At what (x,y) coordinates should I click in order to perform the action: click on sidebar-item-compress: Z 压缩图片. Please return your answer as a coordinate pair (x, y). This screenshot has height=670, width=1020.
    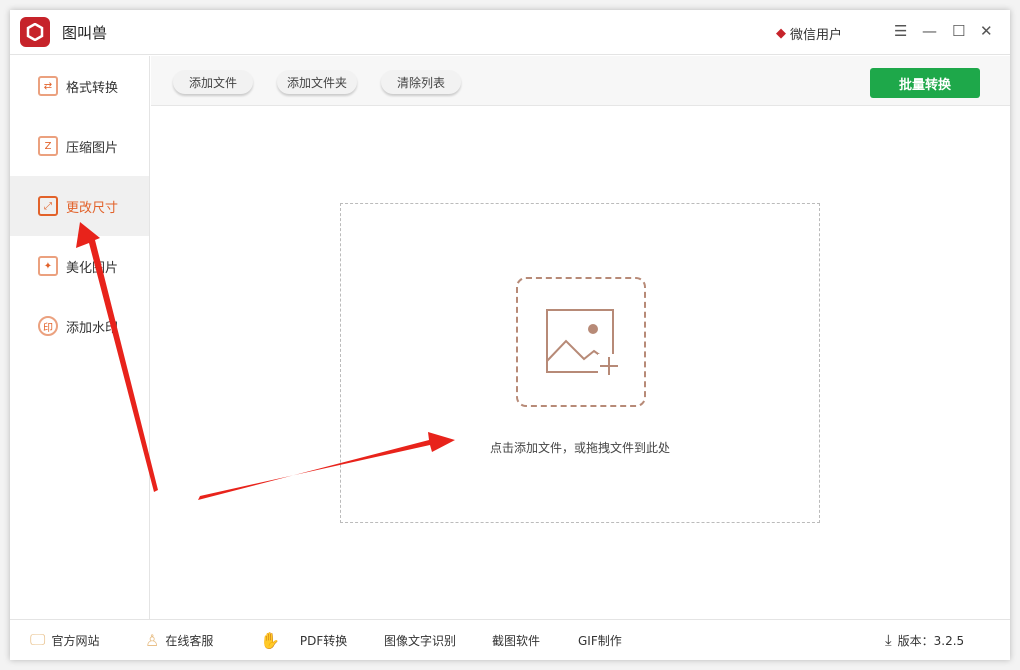
    Looking at the image, I should click on (79, 146).